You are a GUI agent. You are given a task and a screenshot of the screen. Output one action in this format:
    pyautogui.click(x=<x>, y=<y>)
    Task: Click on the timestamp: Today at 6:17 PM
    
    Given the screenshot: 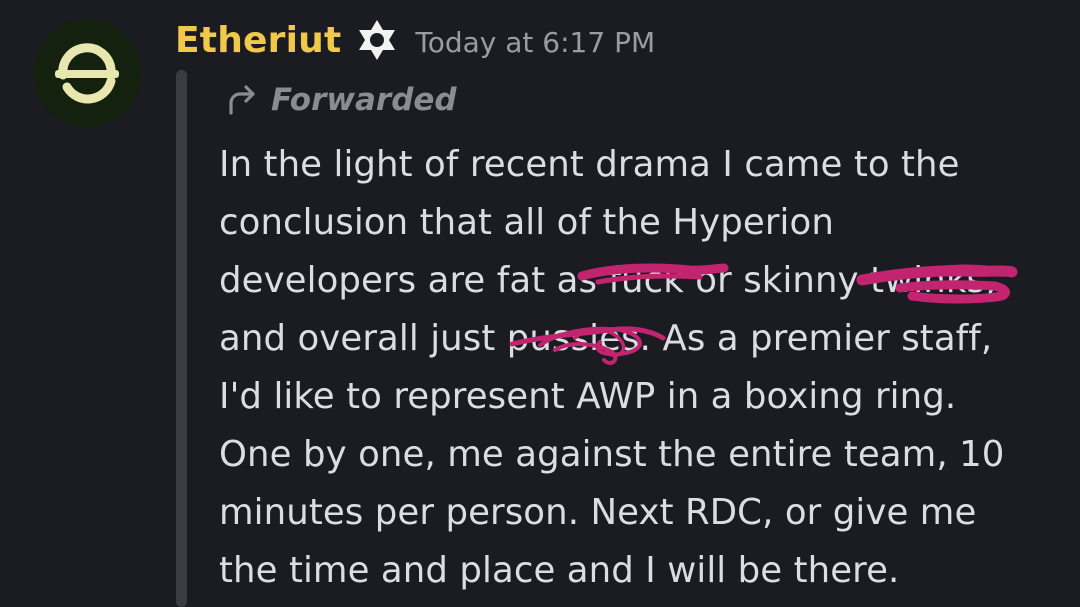 What is the action you would take?
    pyautogui.click(x=535, y=42)
    